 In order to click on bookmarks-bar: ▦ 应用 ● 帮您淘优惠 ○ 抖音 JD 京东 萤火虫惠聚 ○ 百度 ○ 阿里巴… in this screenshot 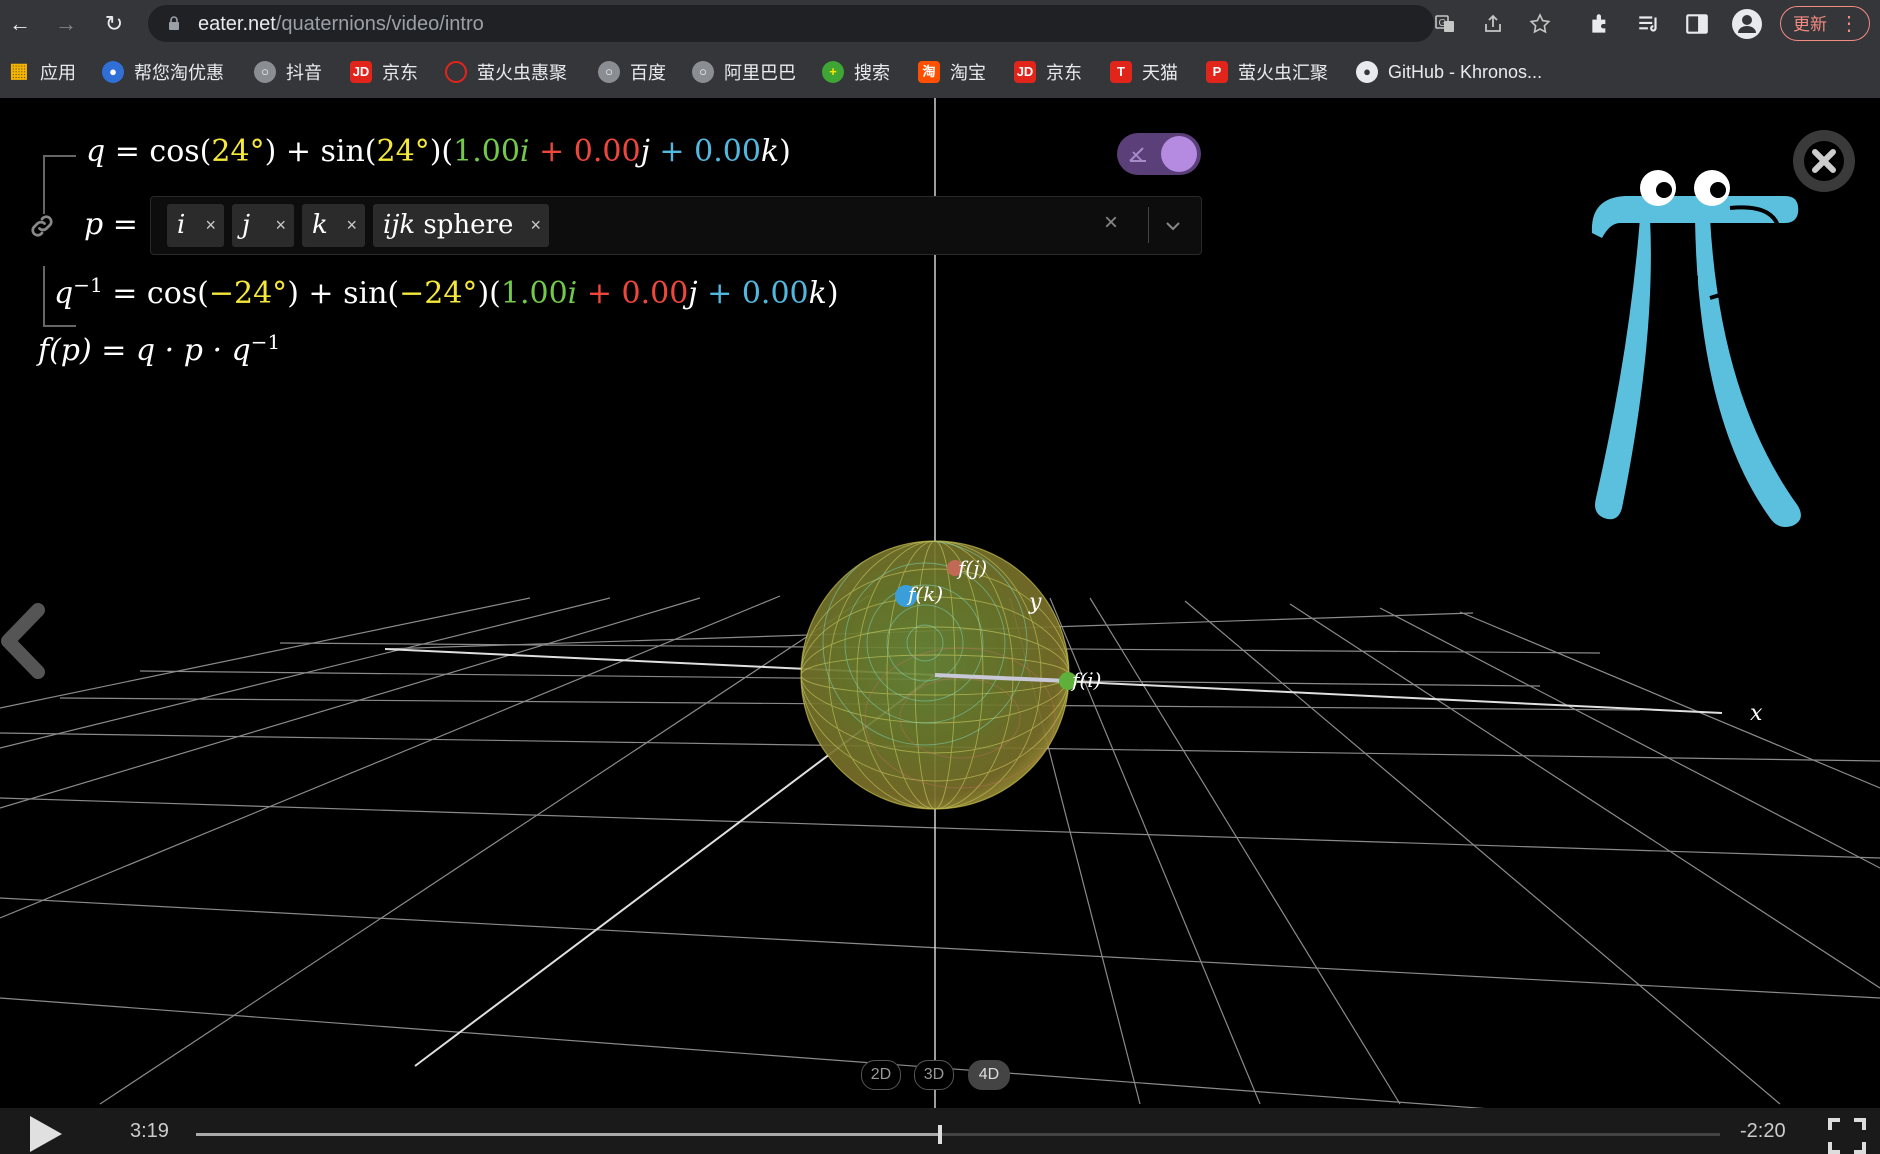, I will do `click(940, 73)`.